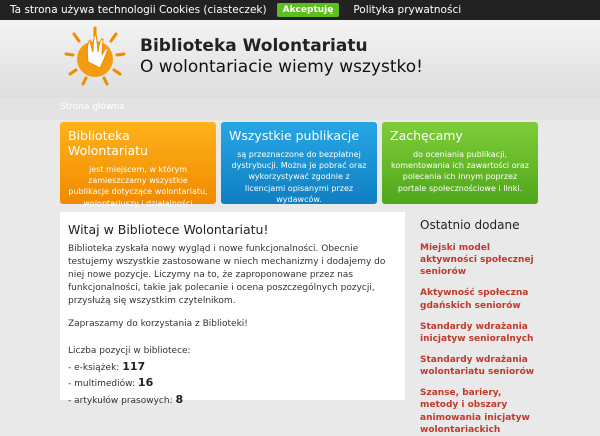 The height and width of the screenshot is (436, 600). Describe the element at coordinates (281, 67) in the screenshot. I see `site-tagline: O wolontariacie wiemy wszystko!` at that location.